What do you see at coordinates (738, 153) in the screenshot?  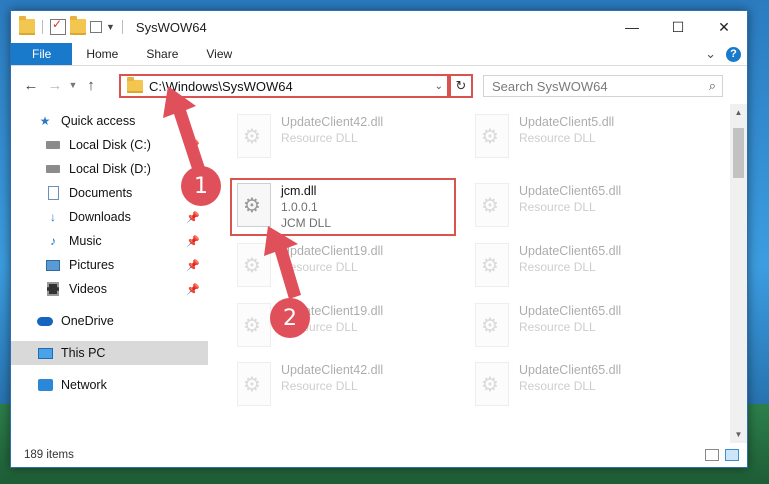 I see `scroll-thumb` at bounding box center [738, 153].